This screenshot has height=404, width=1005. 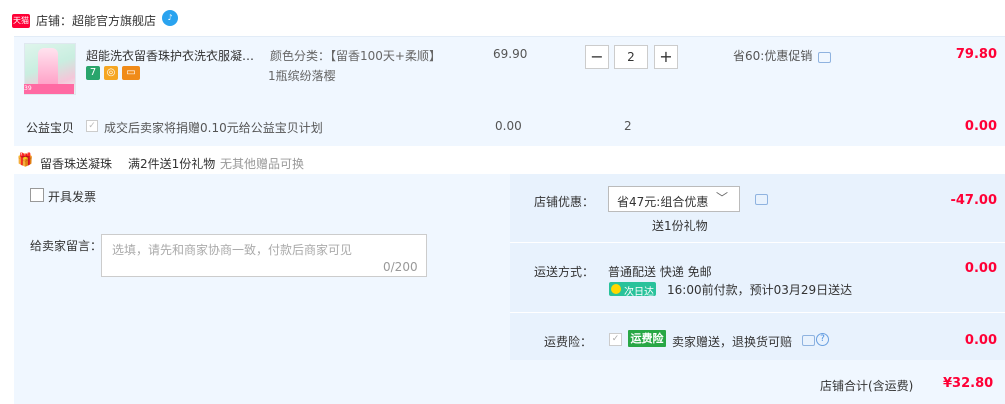 I want to click on wangwang-icon: ♪, so click(x=170, y=18).